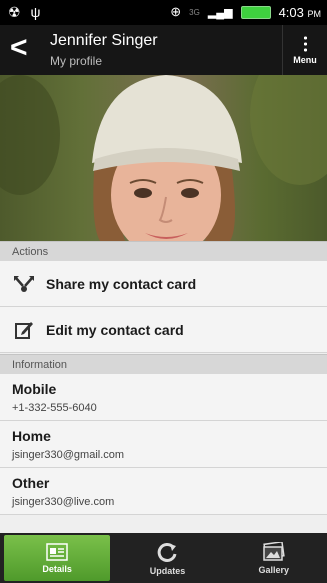 This screenshot has width=327, height=583. I want to click on edit-contact-card-label: Edit my contact card, so click(115, 329).